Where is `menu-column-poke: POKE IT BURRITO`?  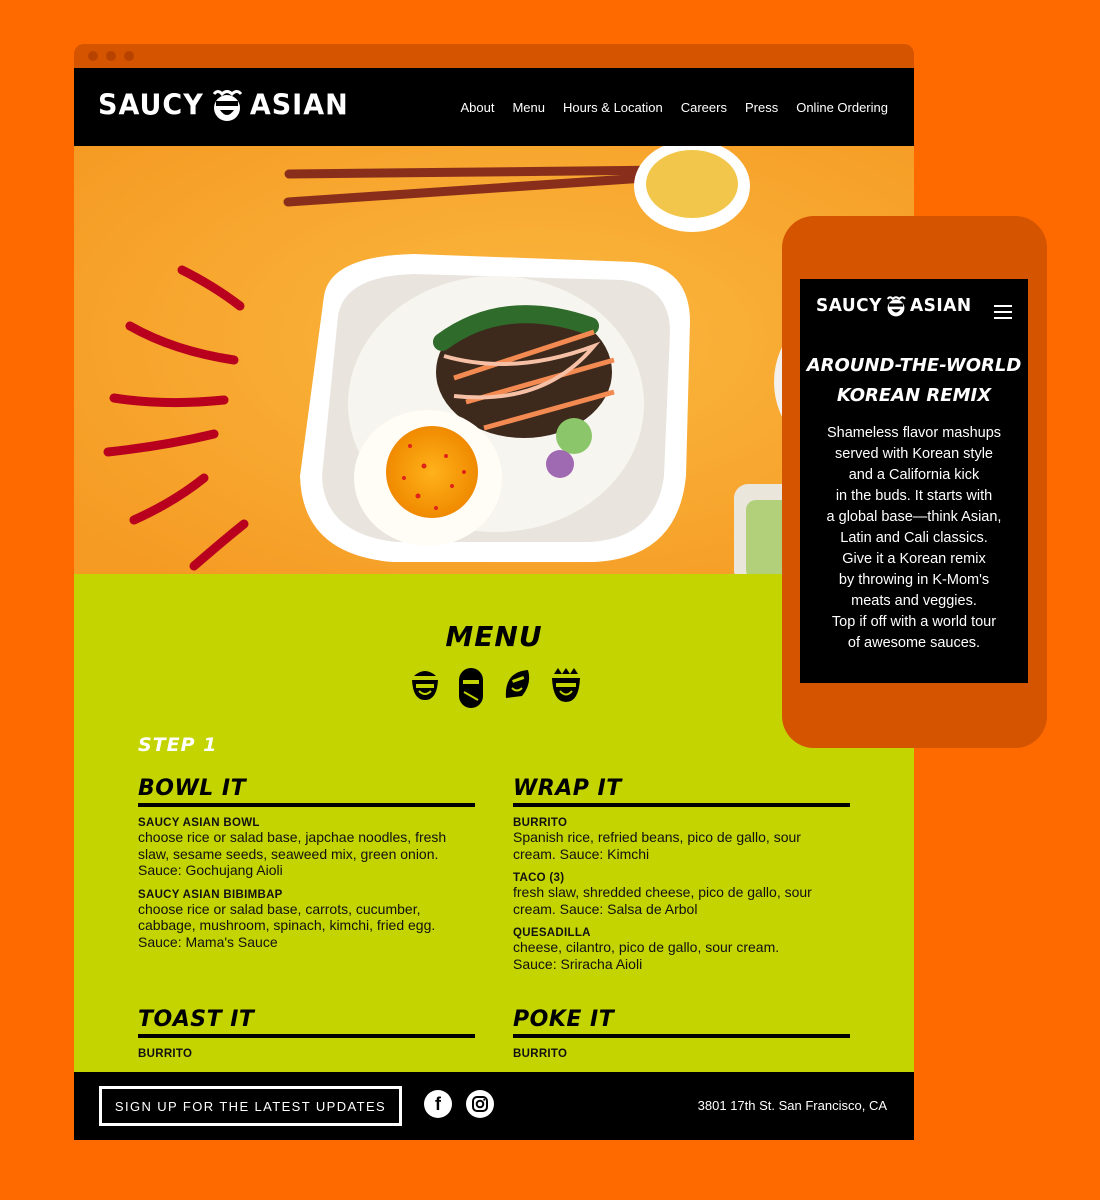
menu-column-poke: POKE IT BURRITO is located at coordinates (681, 1033).